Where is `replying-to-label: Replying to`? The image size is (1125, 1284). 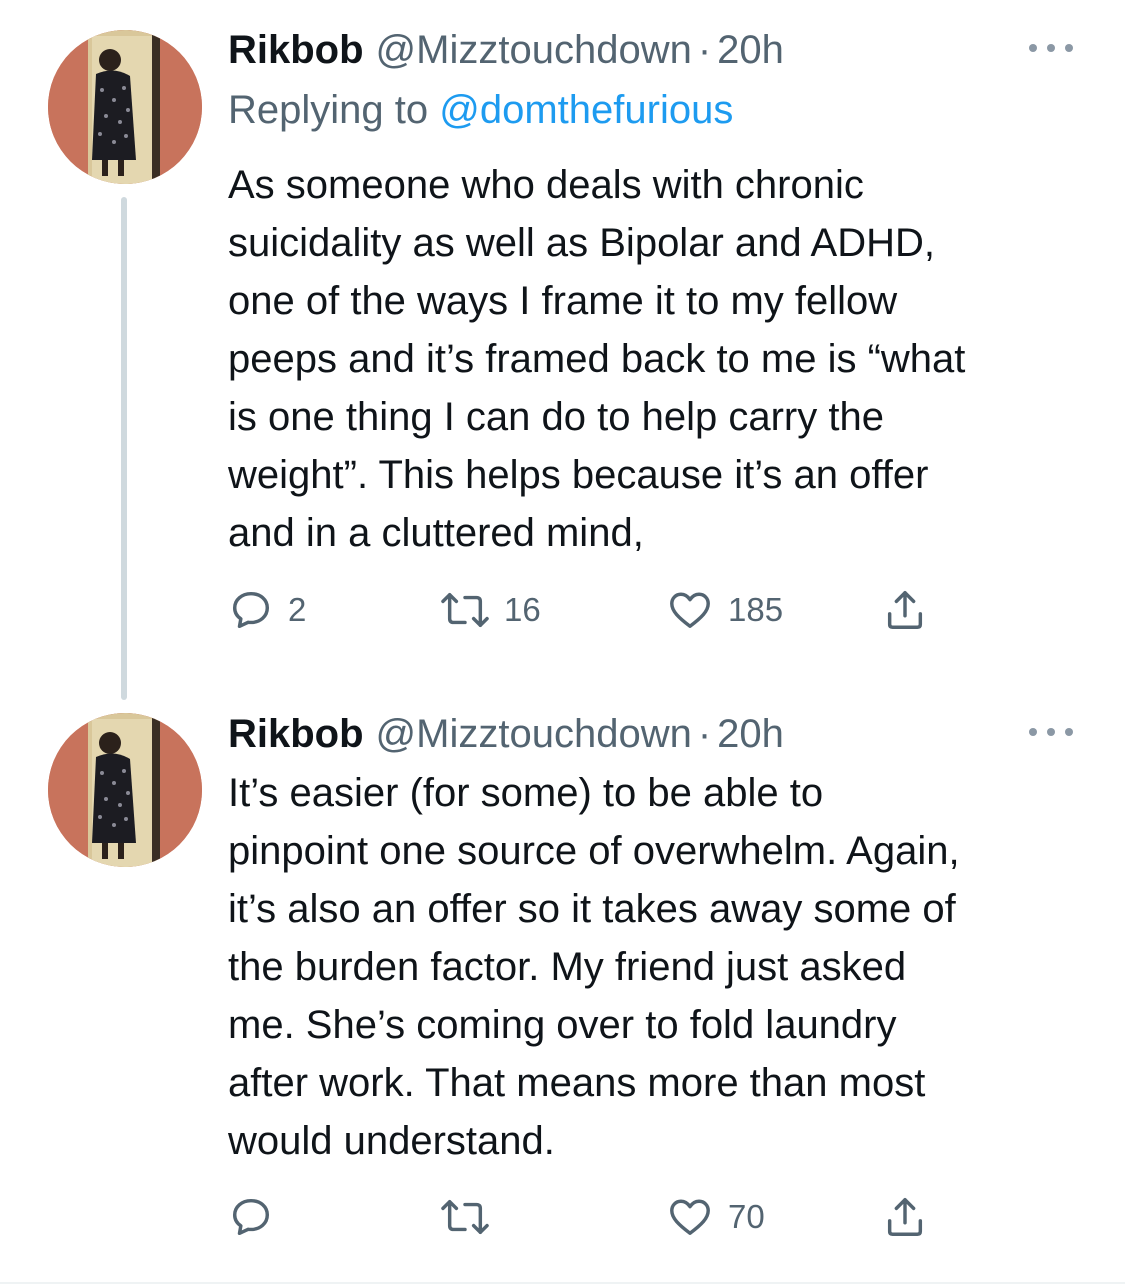 replying-to-label: Replying to is located at coordinates (328, 110).